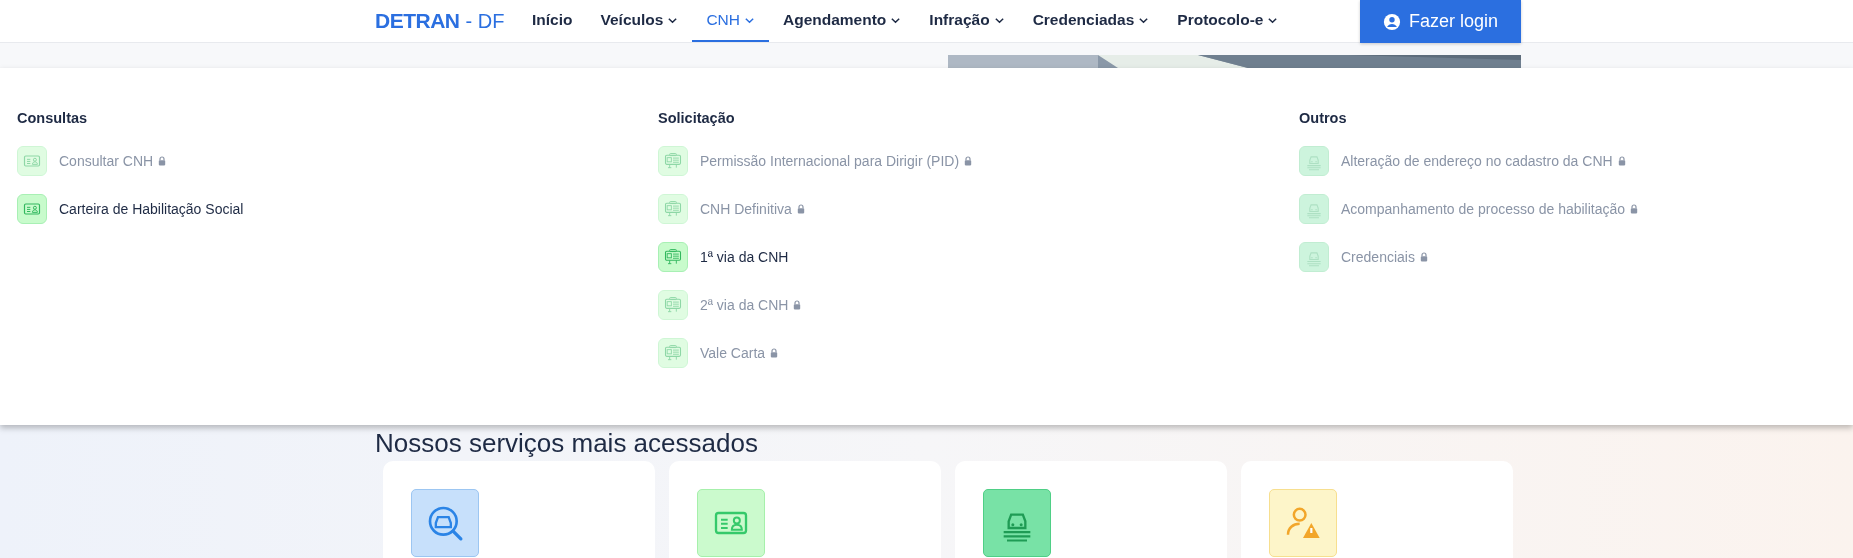 The image size is (1853, 558). What do you see at coordinates (718, 353) in the screenshot?
I see `menu-item: Vale Carta` at bounding box center [718, 353].